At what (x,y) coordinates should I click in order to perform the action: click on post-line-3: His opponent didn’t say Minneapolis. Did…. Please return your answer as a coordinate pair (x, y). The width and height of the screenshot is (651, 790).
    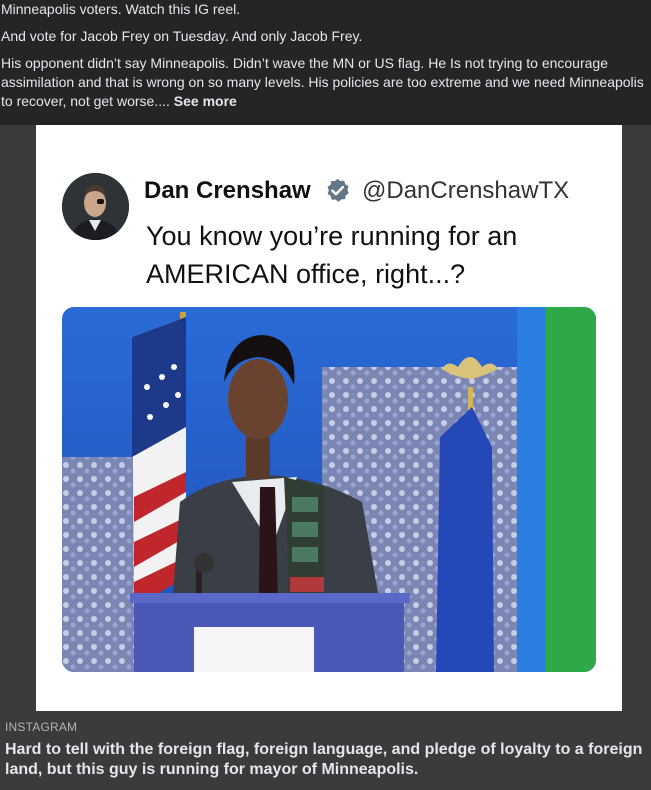
    Looking at the image, I should click on (325, 82).